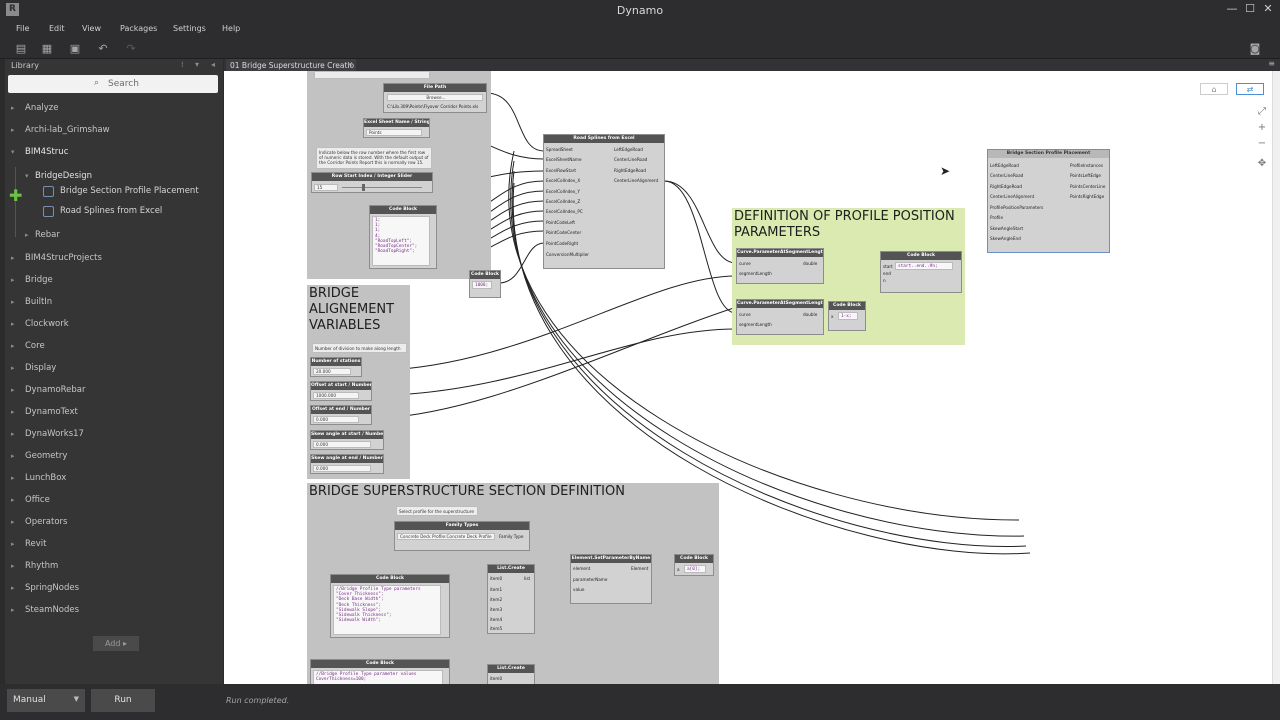 This screenshot has height=720, width=1280. Describe the element at coordinates (114, 457) in the screenshot. I see `library-item-geometry: ▸ Geometry` at that location.